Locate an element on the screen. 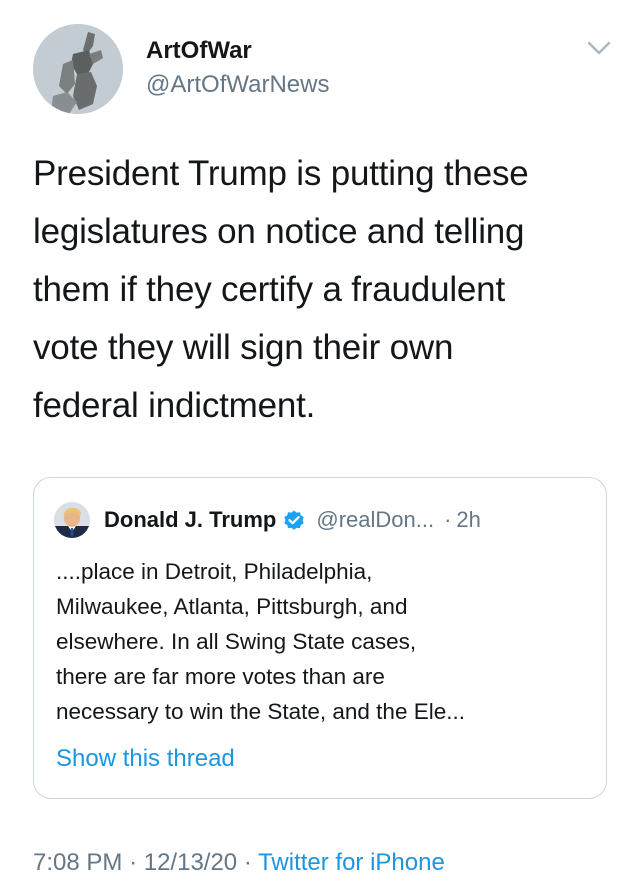  tweet-meta: 7:08 PM · 12/13/20 · Twitter for iPhone is located at coordinates (239, 863).